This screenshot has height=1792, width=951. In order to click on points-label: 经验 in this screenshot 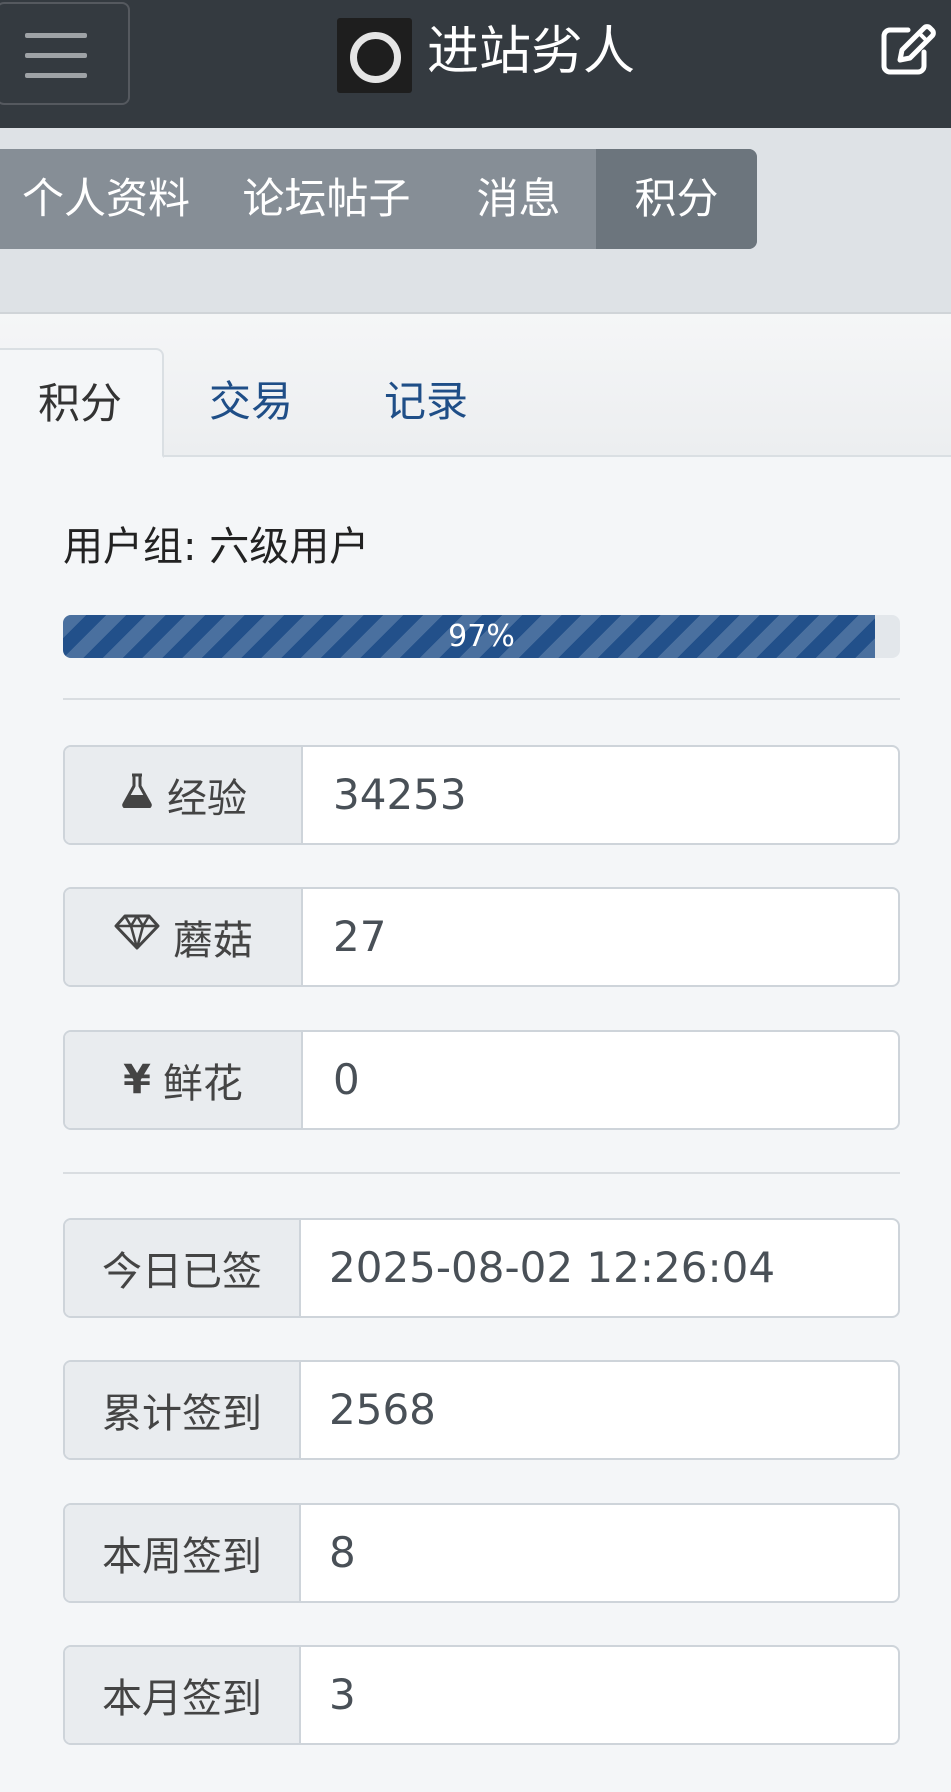, I will do `click(207, 799)`.